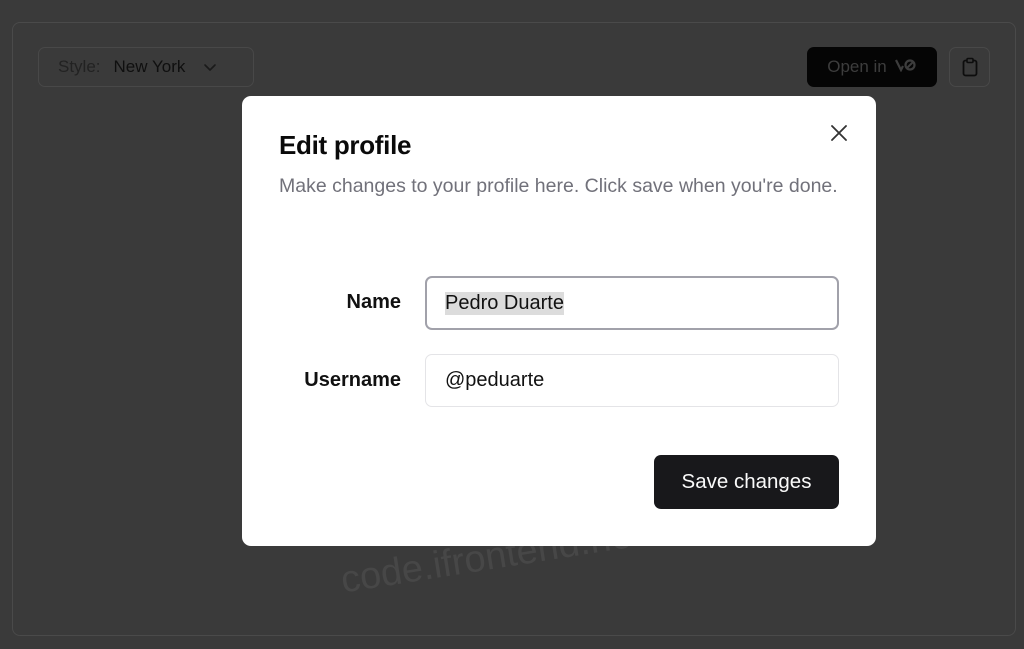 The image size is (1024, 649). What do you see at coordinates (79, 66) in the screenshot?
I see `style-select-label: Style:` at bounding box center [79, 66].